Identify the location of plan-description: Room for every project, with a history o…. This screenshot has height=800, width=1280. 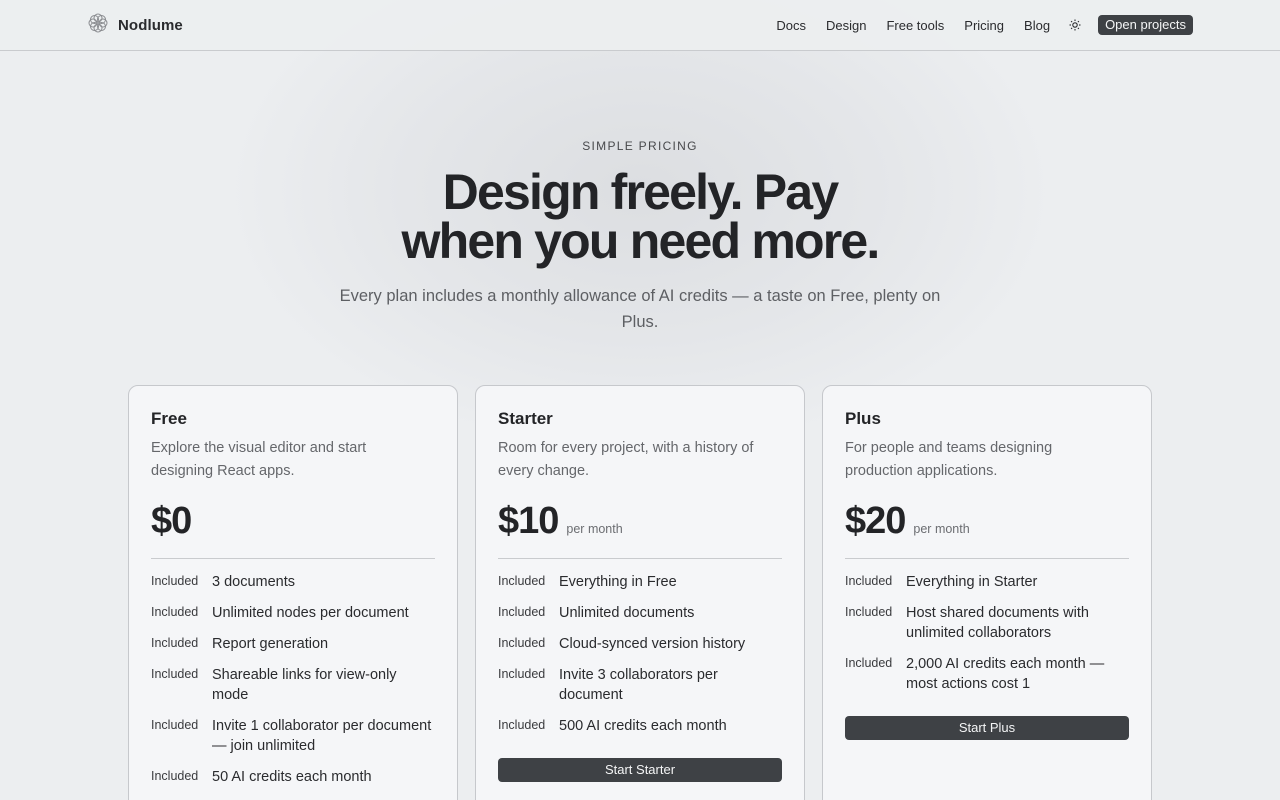
(626, 459).